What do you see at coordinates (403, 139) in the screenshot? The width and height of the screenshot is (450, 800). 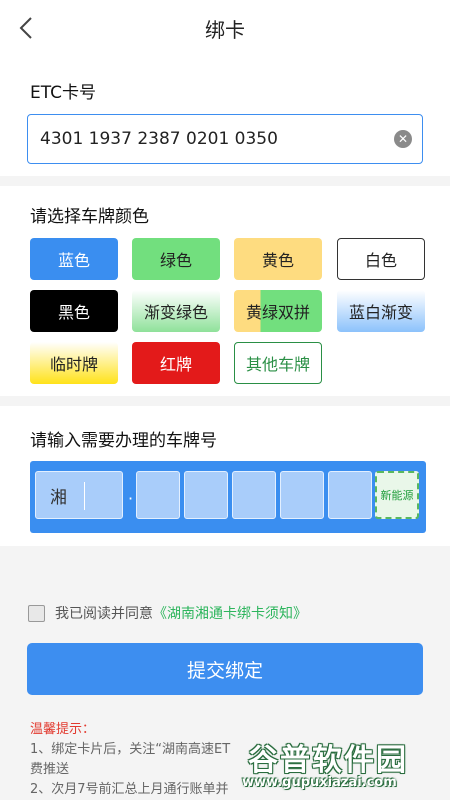 I see `clear-icon: ✕` at bounding box center [403, 139].